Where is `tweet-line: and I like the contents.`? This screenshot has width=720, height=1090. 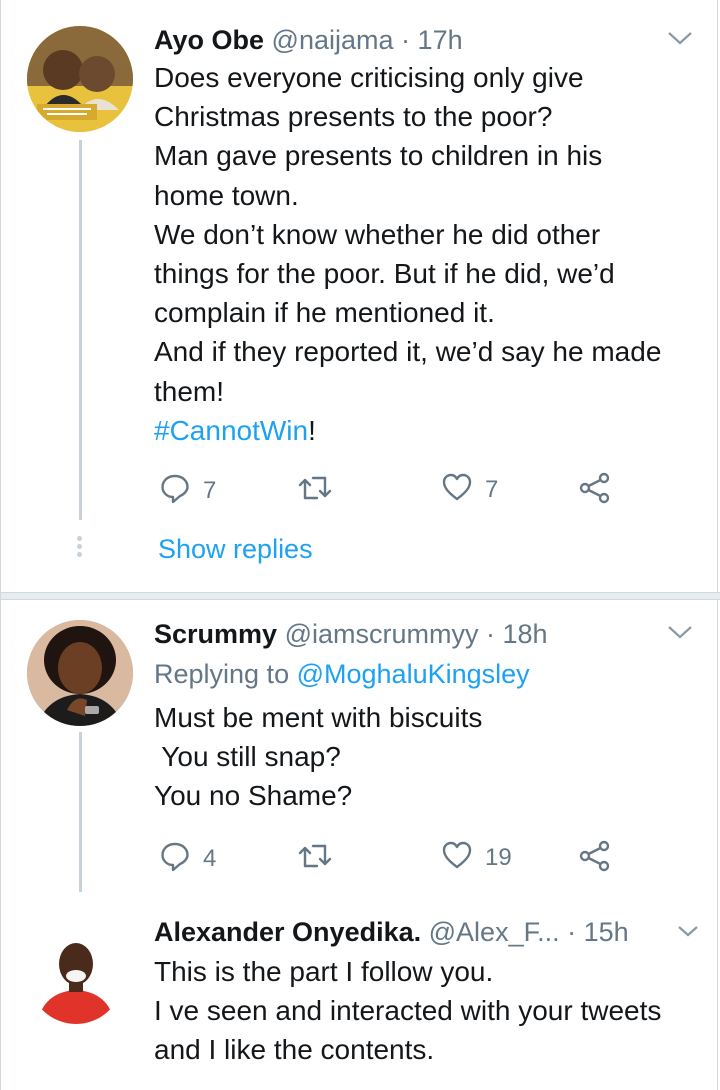 tweet-line: and I like the contents. is located at coordinates (294, 1050).